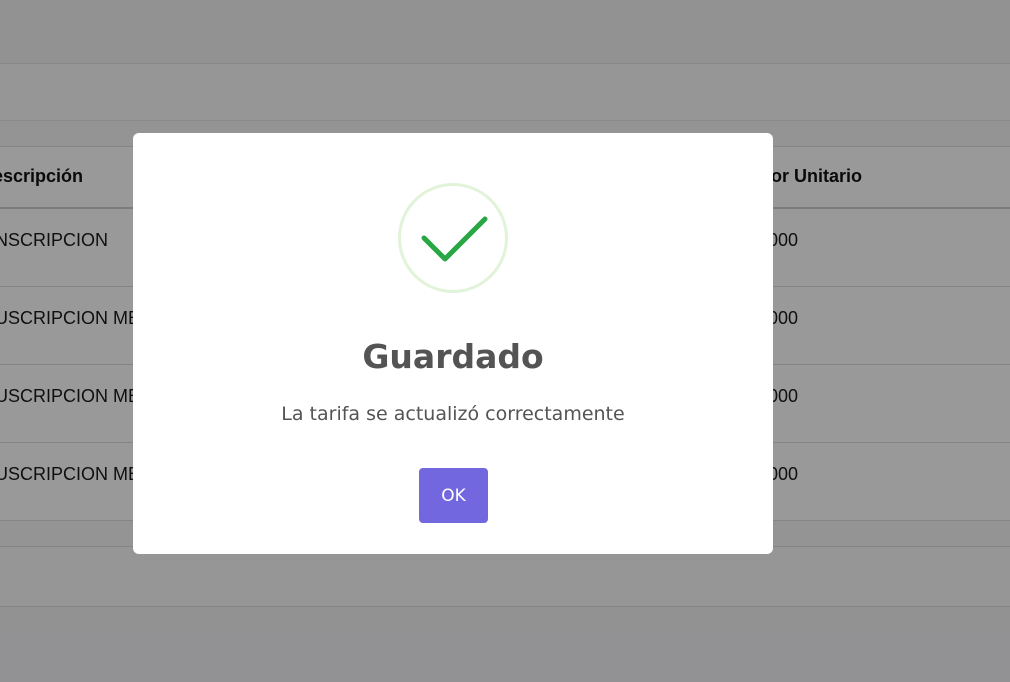 The height and width of the screenshot is (682, 1010). What do you see at coordinates (453, 414) in the screenshot?
I see `dialog-message: La tarifa se actualizó correctamente` at bounding box center [453, 414].